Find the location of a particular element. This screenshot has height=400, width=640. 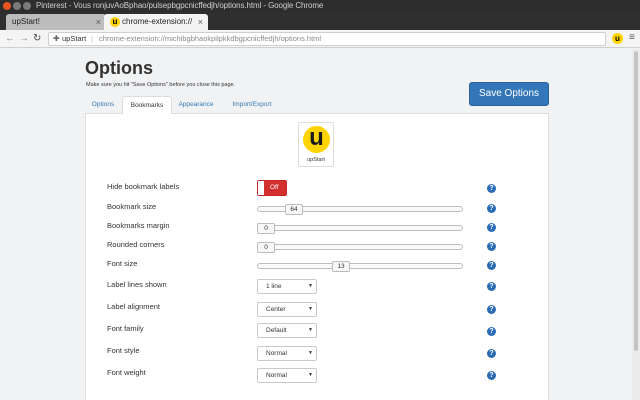

browser-tab-options: u chrome-extension:// × is located at coordinates (156, 22).